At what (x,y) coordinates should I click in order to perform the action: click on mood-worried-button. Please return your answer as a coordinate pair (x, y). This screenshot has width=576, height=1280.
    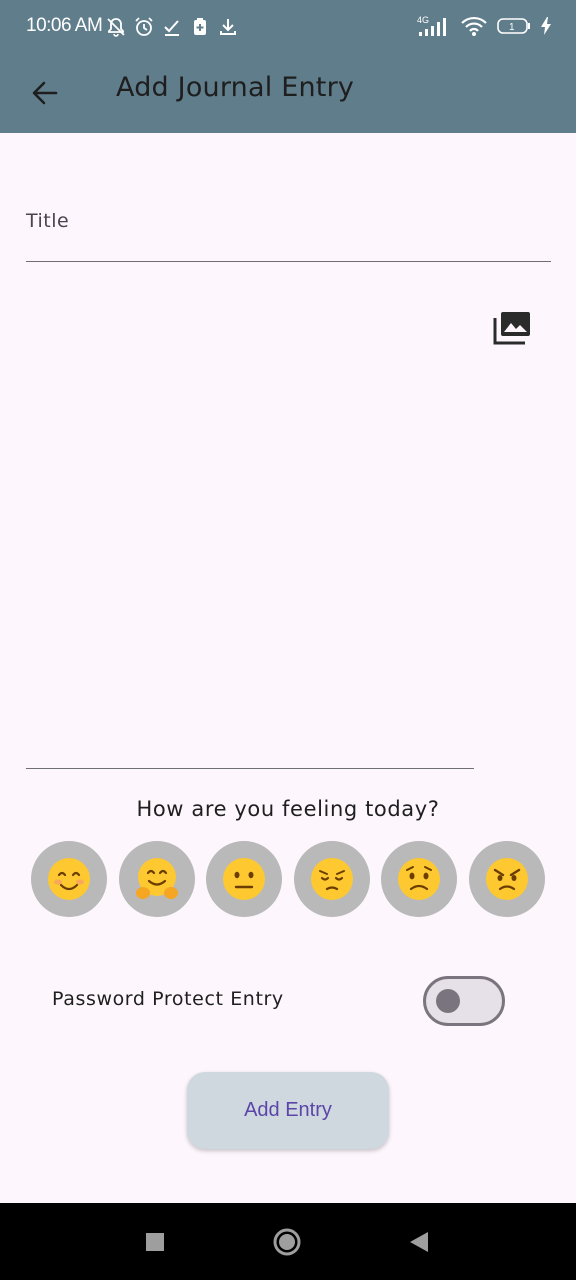
    Looking at the image, I should click on (419, 879).